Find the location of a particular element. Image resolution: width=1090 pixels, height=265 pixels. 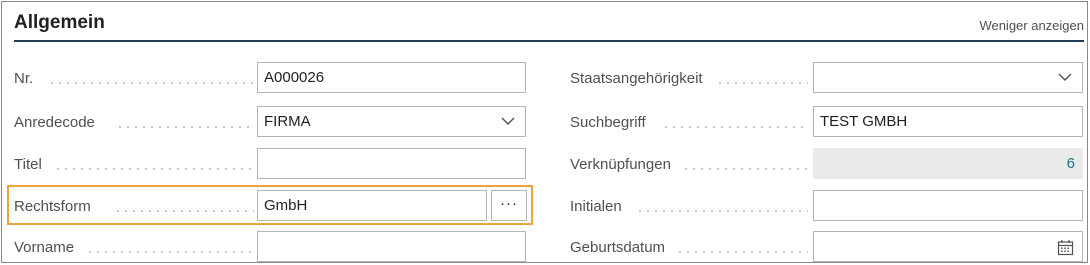

verknuepfungen-count: 6 is located at coordinates (1071, 163).